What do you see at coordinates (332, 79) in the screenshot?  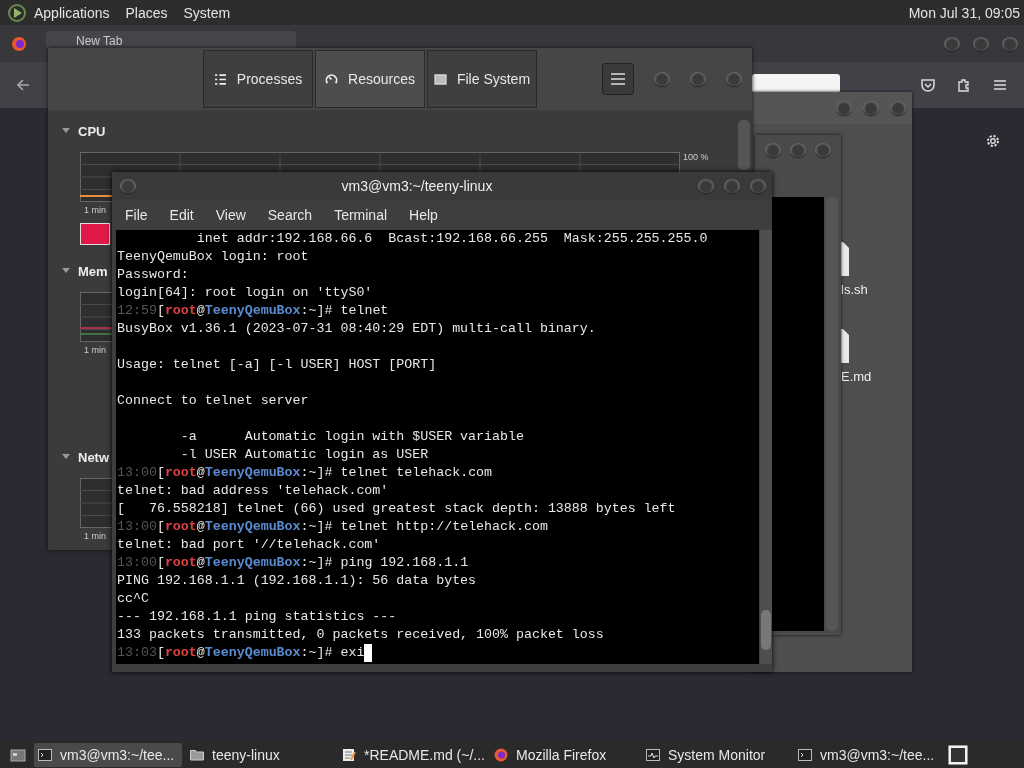 I see `gauge-icon` at bounding box center [332, 79].